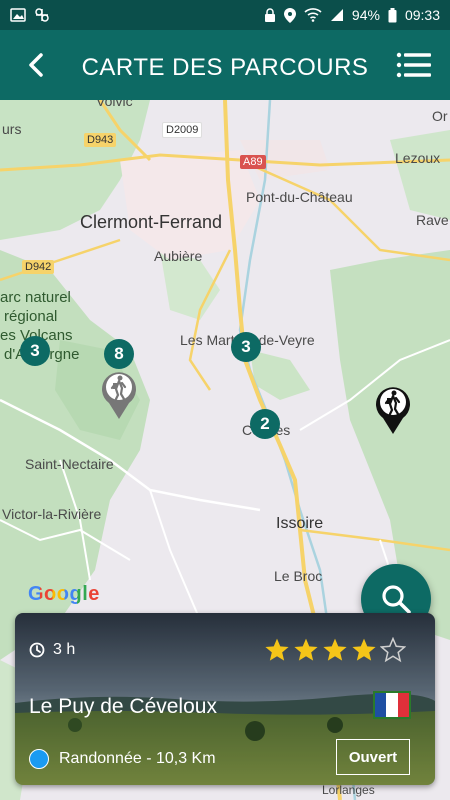 The image size is (450, 800). I want to click on location-icon, so click(289, 15).